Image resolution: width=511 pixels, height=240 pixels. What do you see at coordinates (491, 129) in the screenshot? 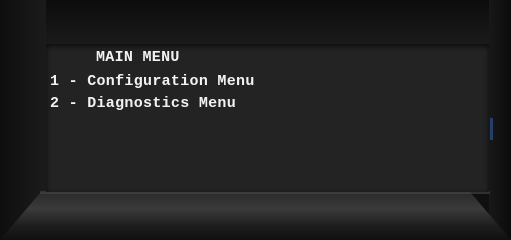
I see `bezel-accent` at bounding box center [491, 129].